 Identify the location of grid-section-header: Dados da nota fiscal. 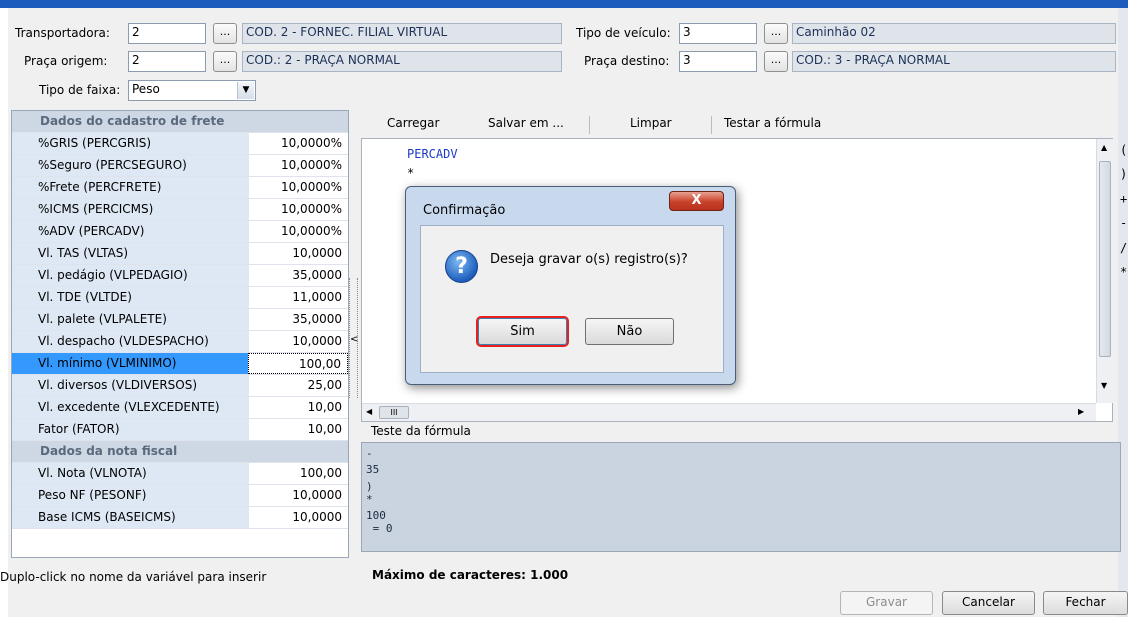
(180, 452).